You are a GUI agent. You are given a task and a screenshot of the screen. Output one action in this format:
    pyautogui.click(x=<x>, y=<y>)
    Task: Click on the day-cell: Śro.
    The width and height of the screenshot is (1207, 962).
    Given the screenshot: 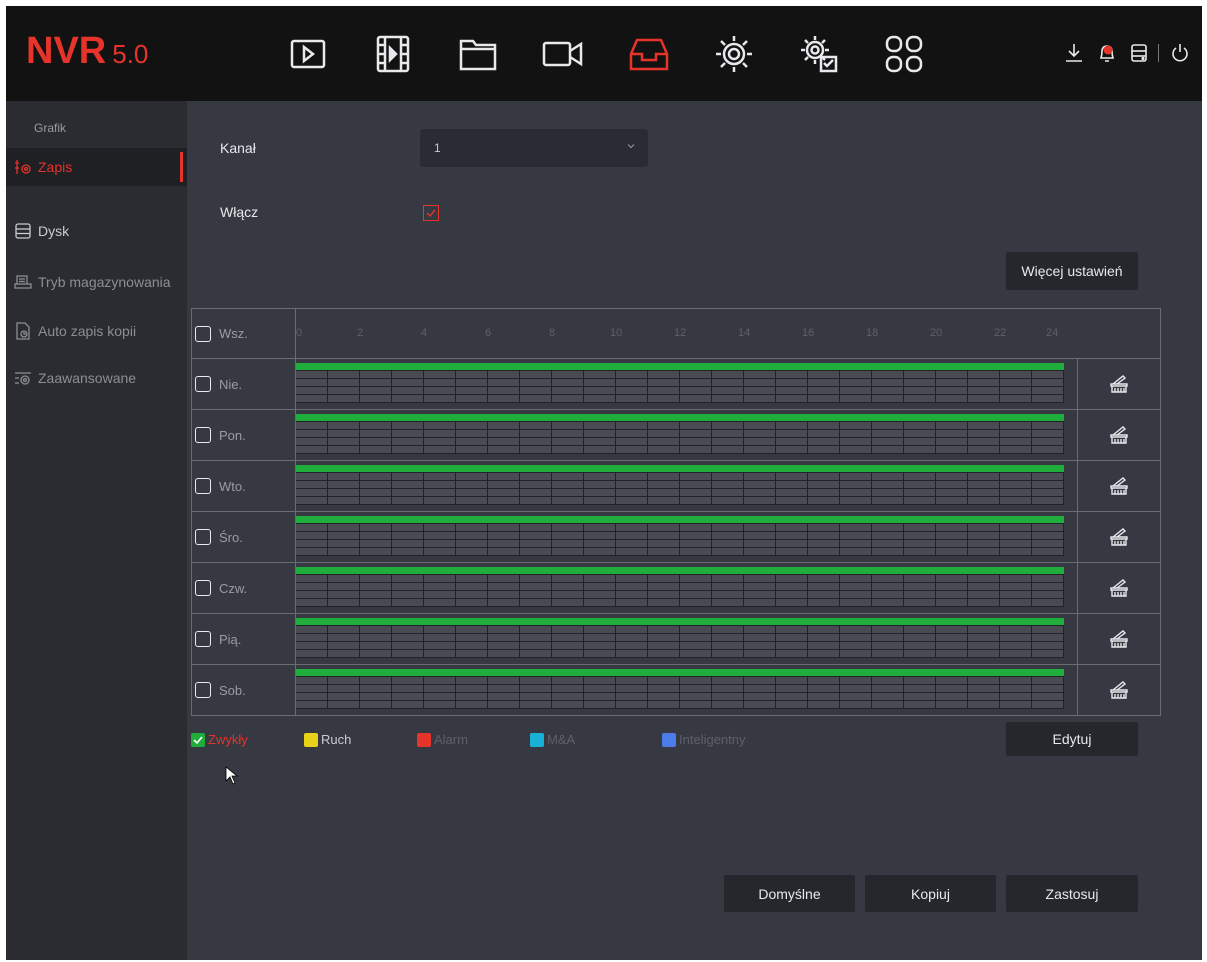 What is the action you would take?
    pyautogui.click(x=243, y=537)
    